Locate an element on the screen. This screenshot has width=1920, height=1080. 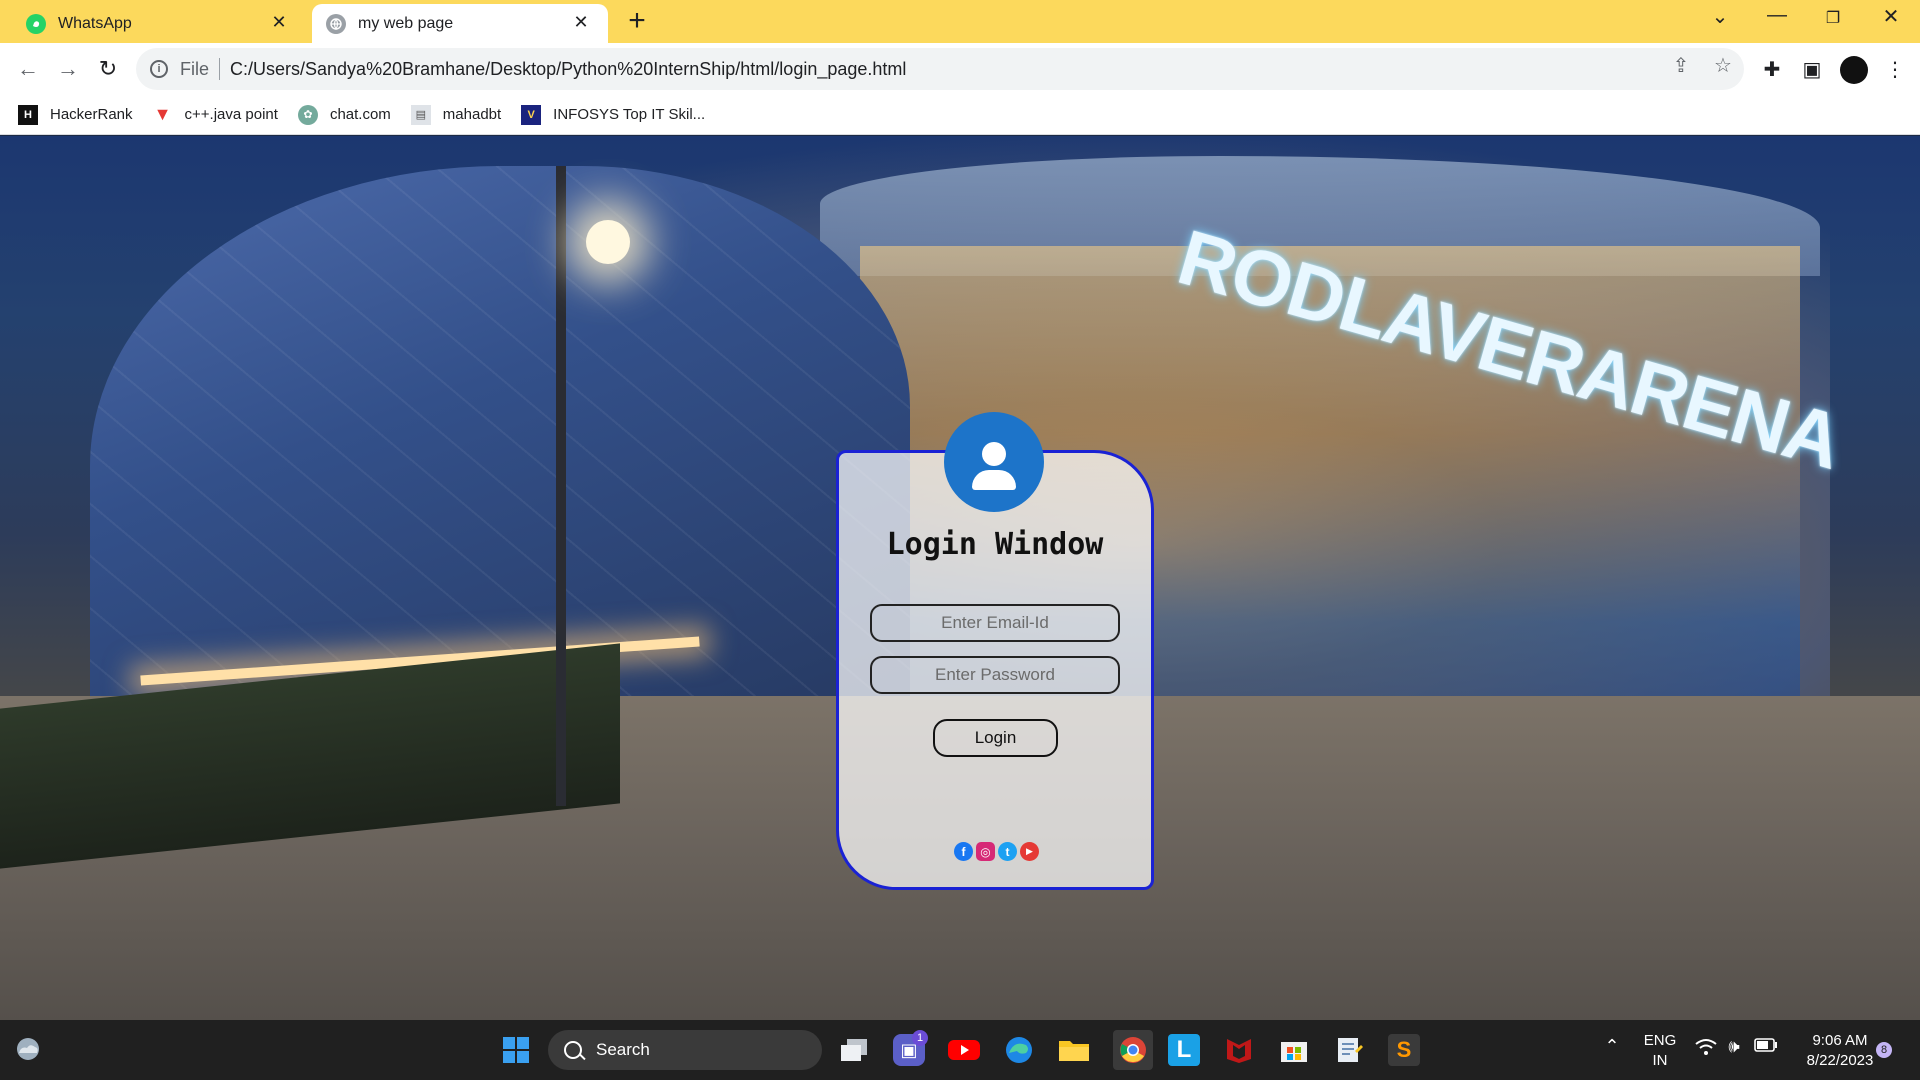
windows-start-icon is located at coordinates (516, 1050).